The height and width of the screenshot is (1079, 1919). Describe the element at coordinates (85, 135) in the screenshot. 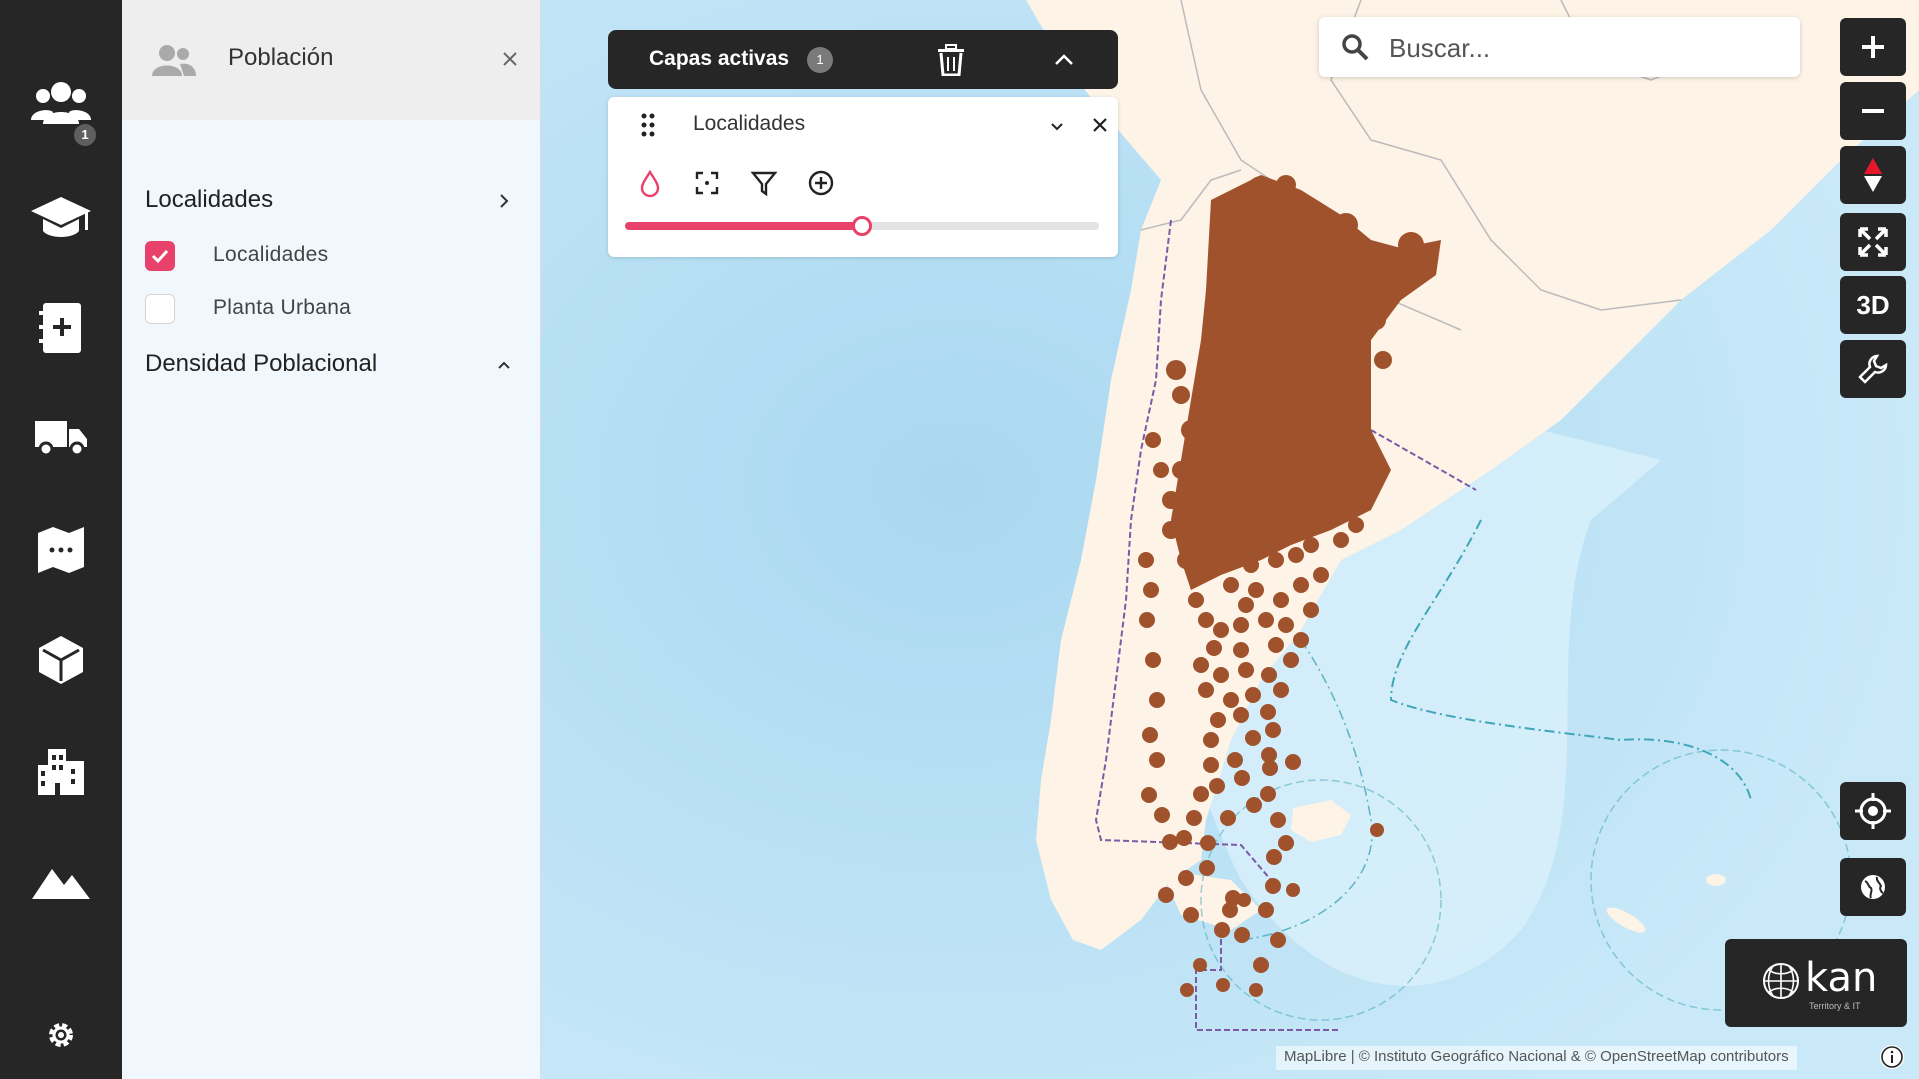

I see `users-count-badge: 1` at that location.